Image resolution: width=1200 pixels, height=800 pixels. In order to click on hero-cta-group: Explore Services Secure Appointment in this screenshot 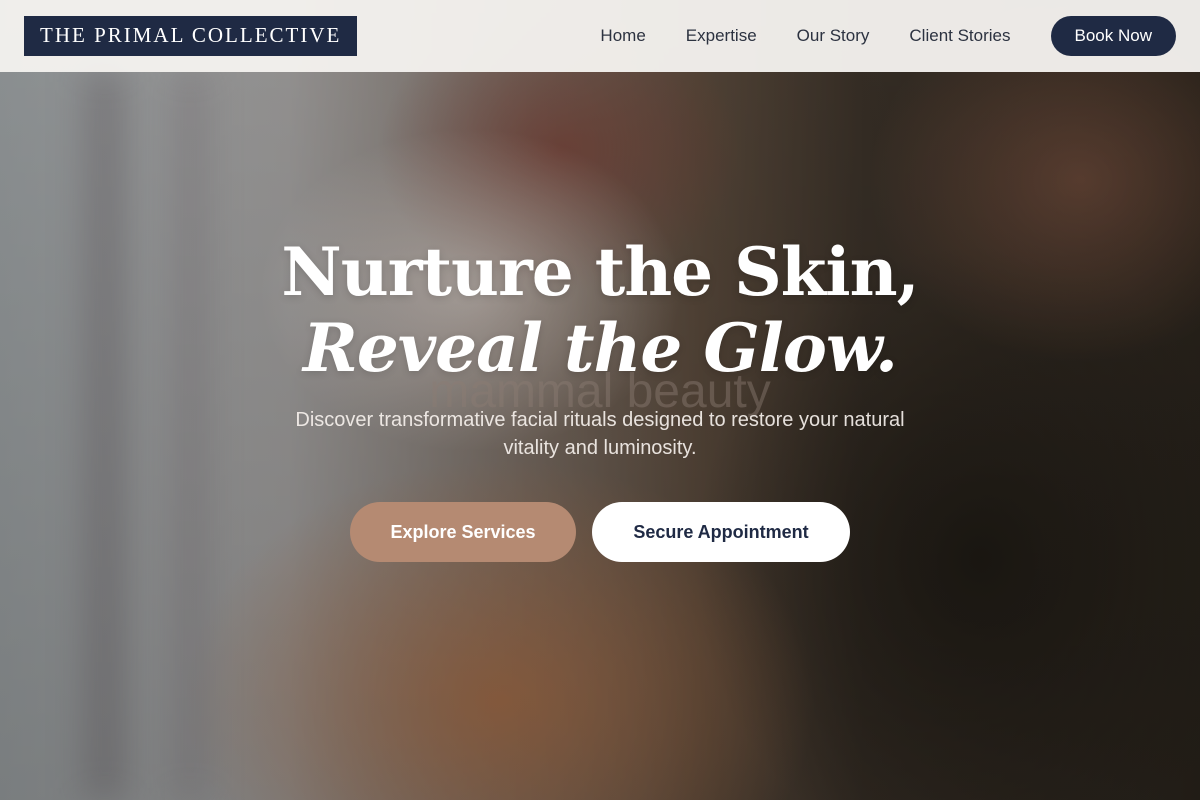, I will do `click(600, 532)`.